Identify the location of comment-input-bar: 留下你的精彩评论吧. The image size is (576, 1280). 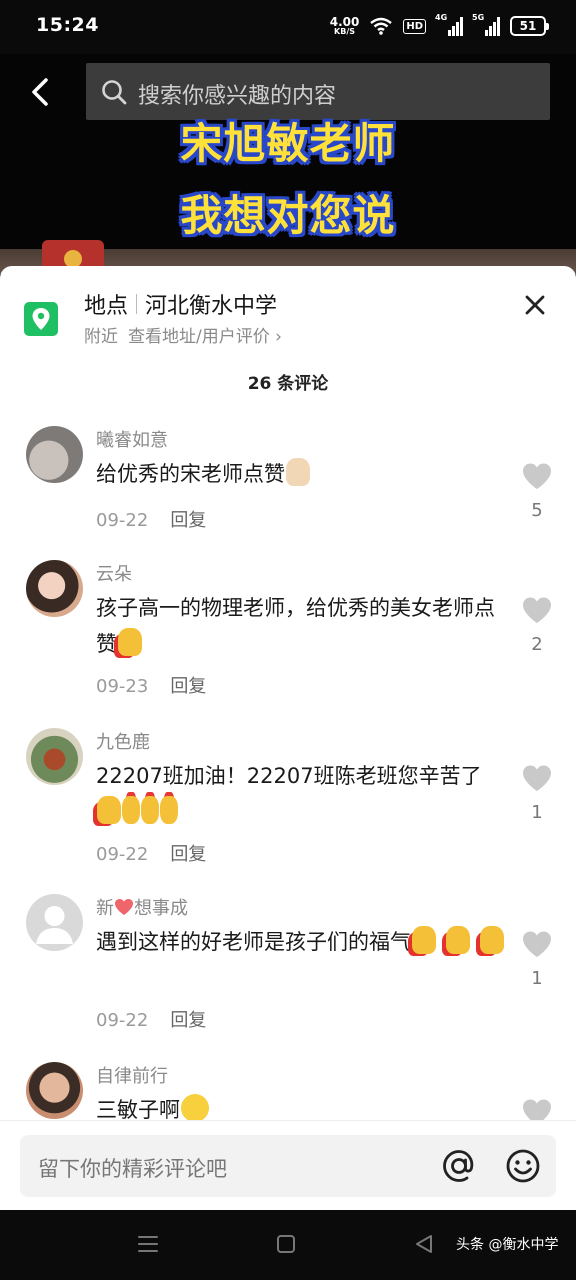
(288, 1165).